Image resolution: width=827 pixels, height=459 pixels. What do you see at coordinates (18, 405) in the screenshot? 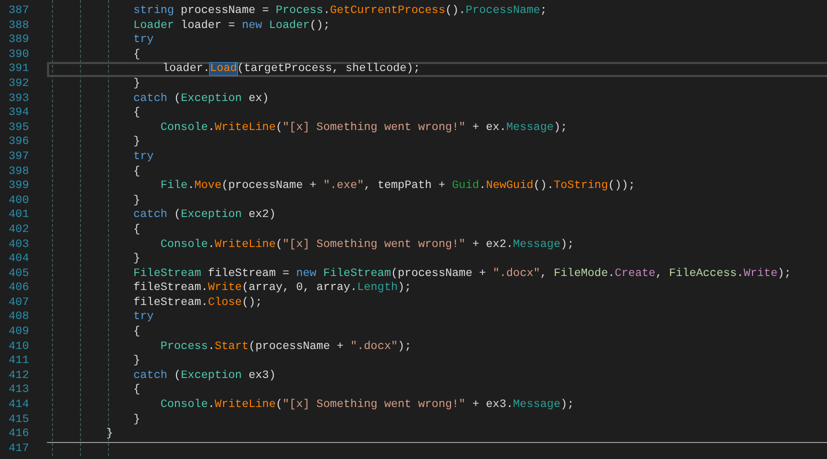
I see `line-number: 414` at bounding box center [18, 405].